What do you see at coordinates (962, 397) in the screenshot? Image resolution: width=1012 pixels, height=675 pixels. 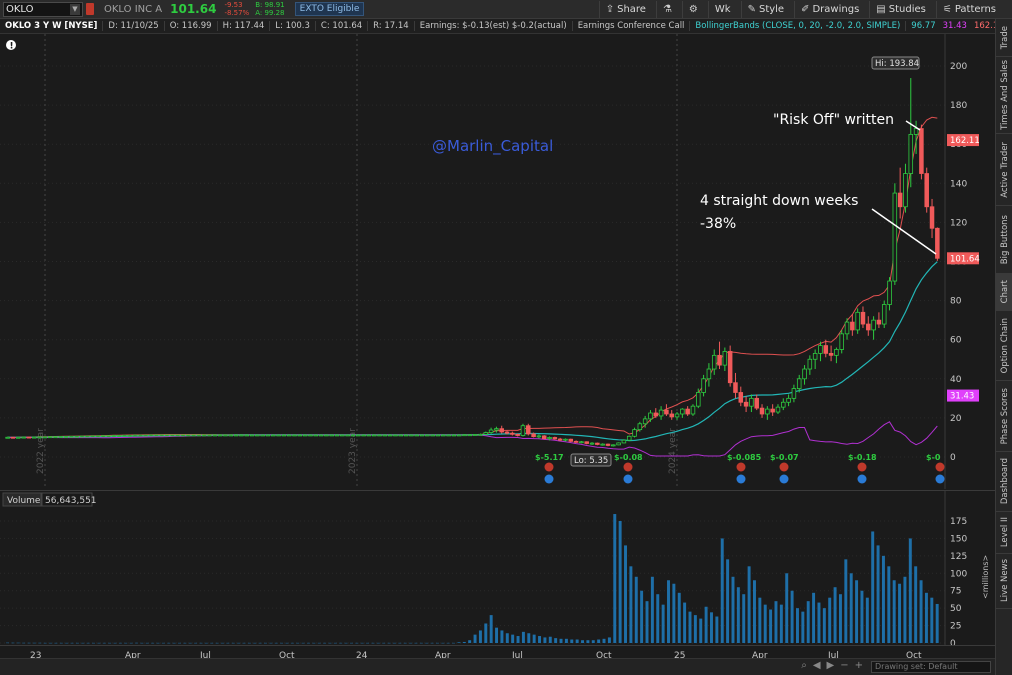 I see `lower-band-tag: 31.43` at bounding box center [962, 397].